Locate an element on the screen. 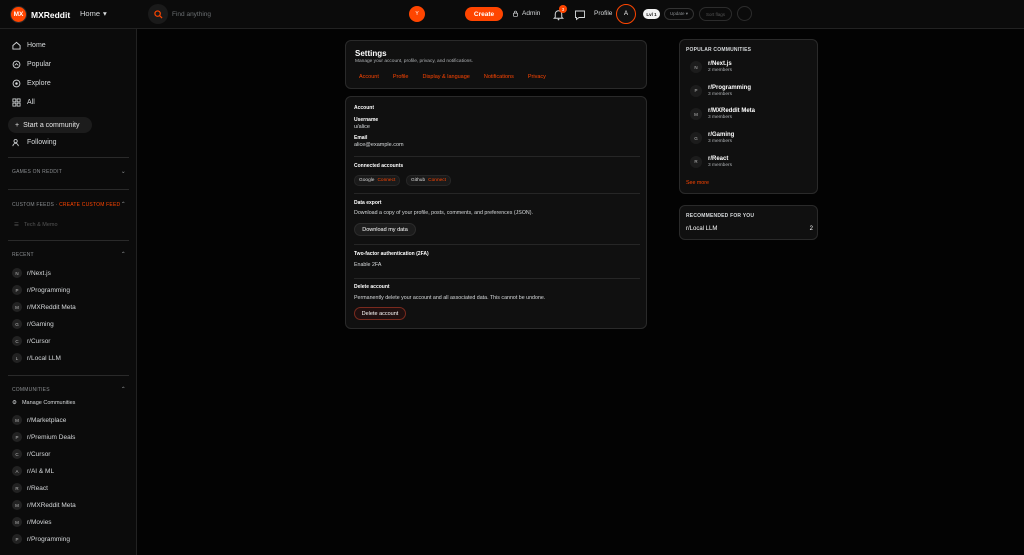 This screenshot has width=1024, height=555. community-item: Mr/Movies is located at coordinates (32, 522).